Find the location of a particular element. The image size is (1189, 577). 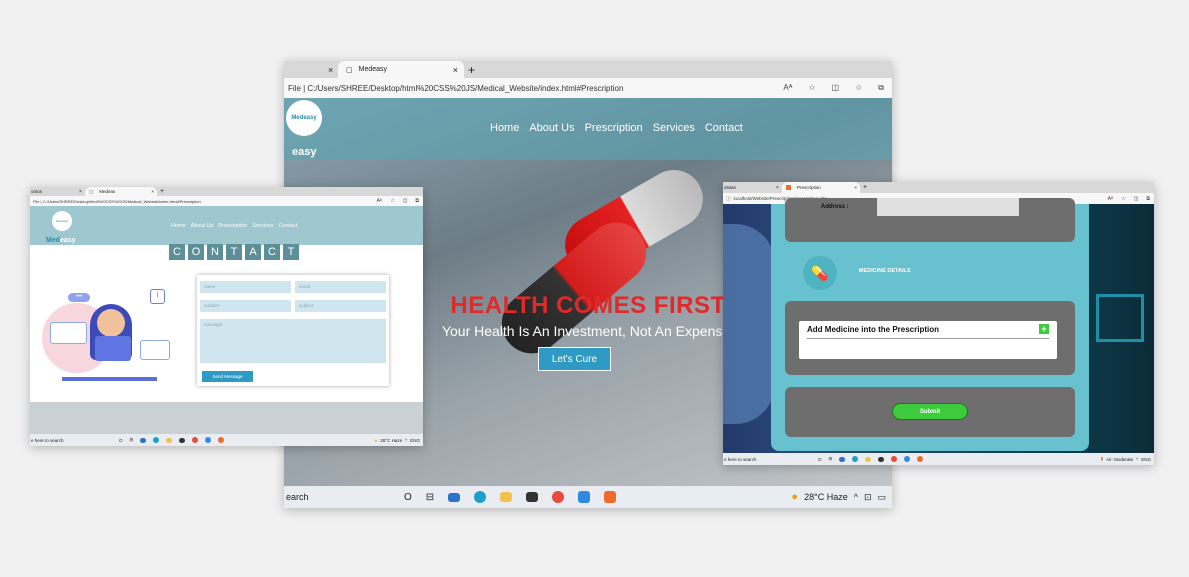

network-icon: ⊡ is located at coordinates (868, 497).